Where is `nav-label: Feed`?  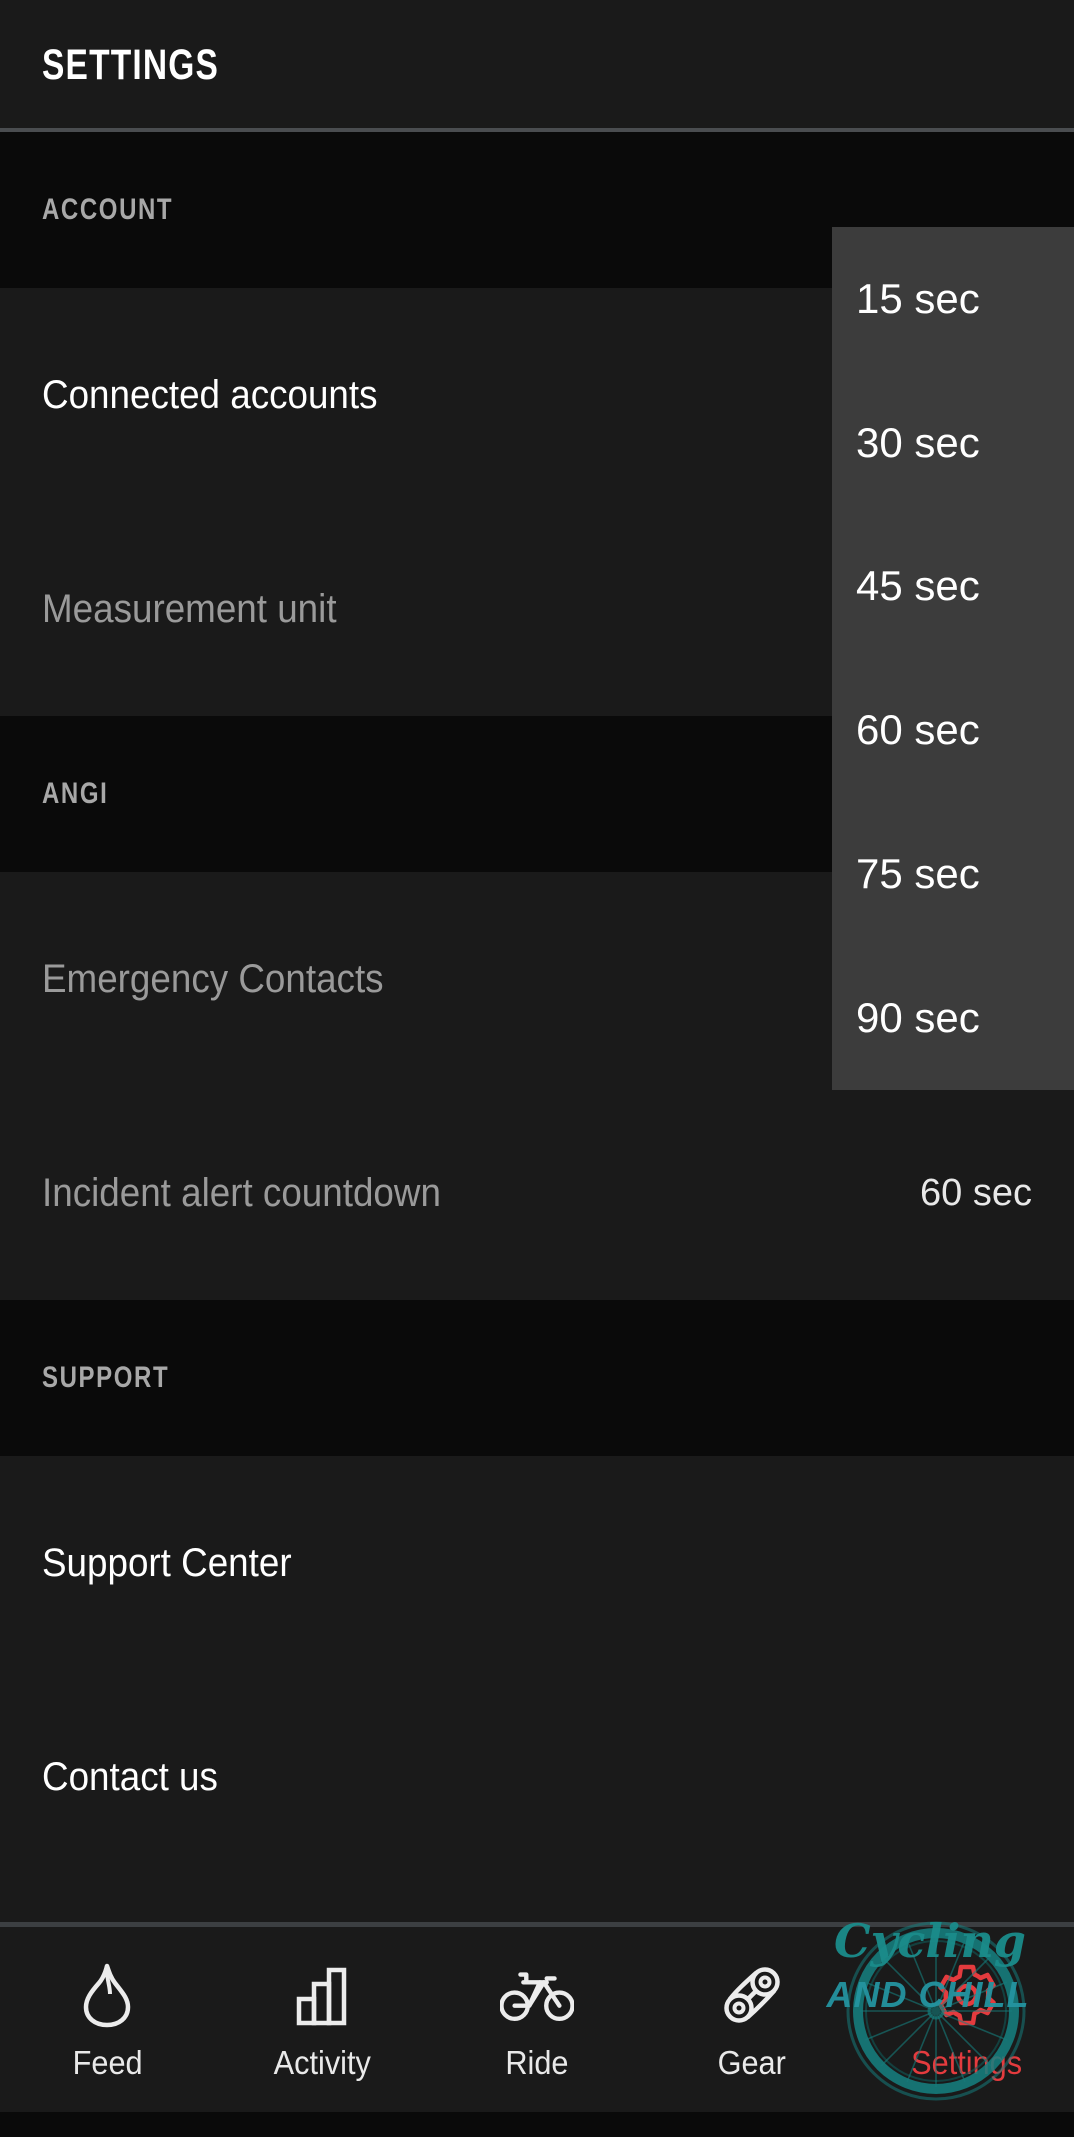
nav-label: Feed is located at coordinates (107, 2062).